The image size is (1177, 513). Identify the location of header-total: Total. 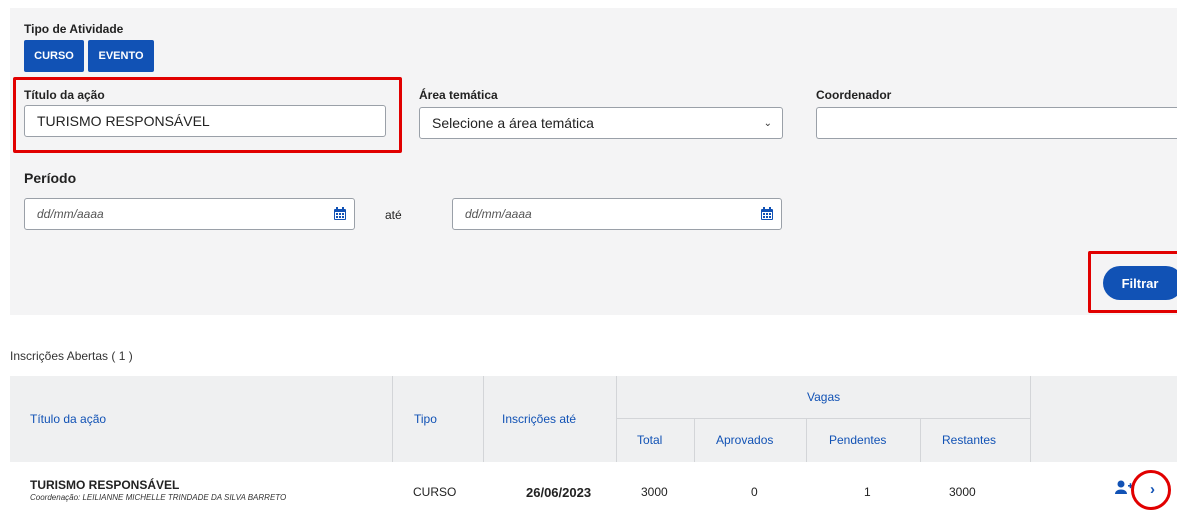
(649, 440).